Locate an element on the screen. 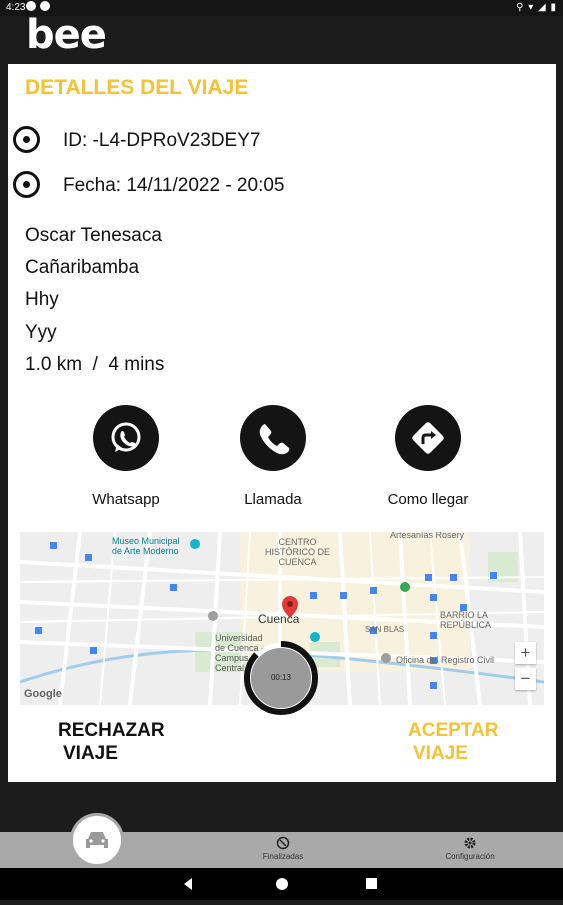 The image size is (563, 905). passenger-name: Oscar Tenesaca is located at coordinates (93, 235).